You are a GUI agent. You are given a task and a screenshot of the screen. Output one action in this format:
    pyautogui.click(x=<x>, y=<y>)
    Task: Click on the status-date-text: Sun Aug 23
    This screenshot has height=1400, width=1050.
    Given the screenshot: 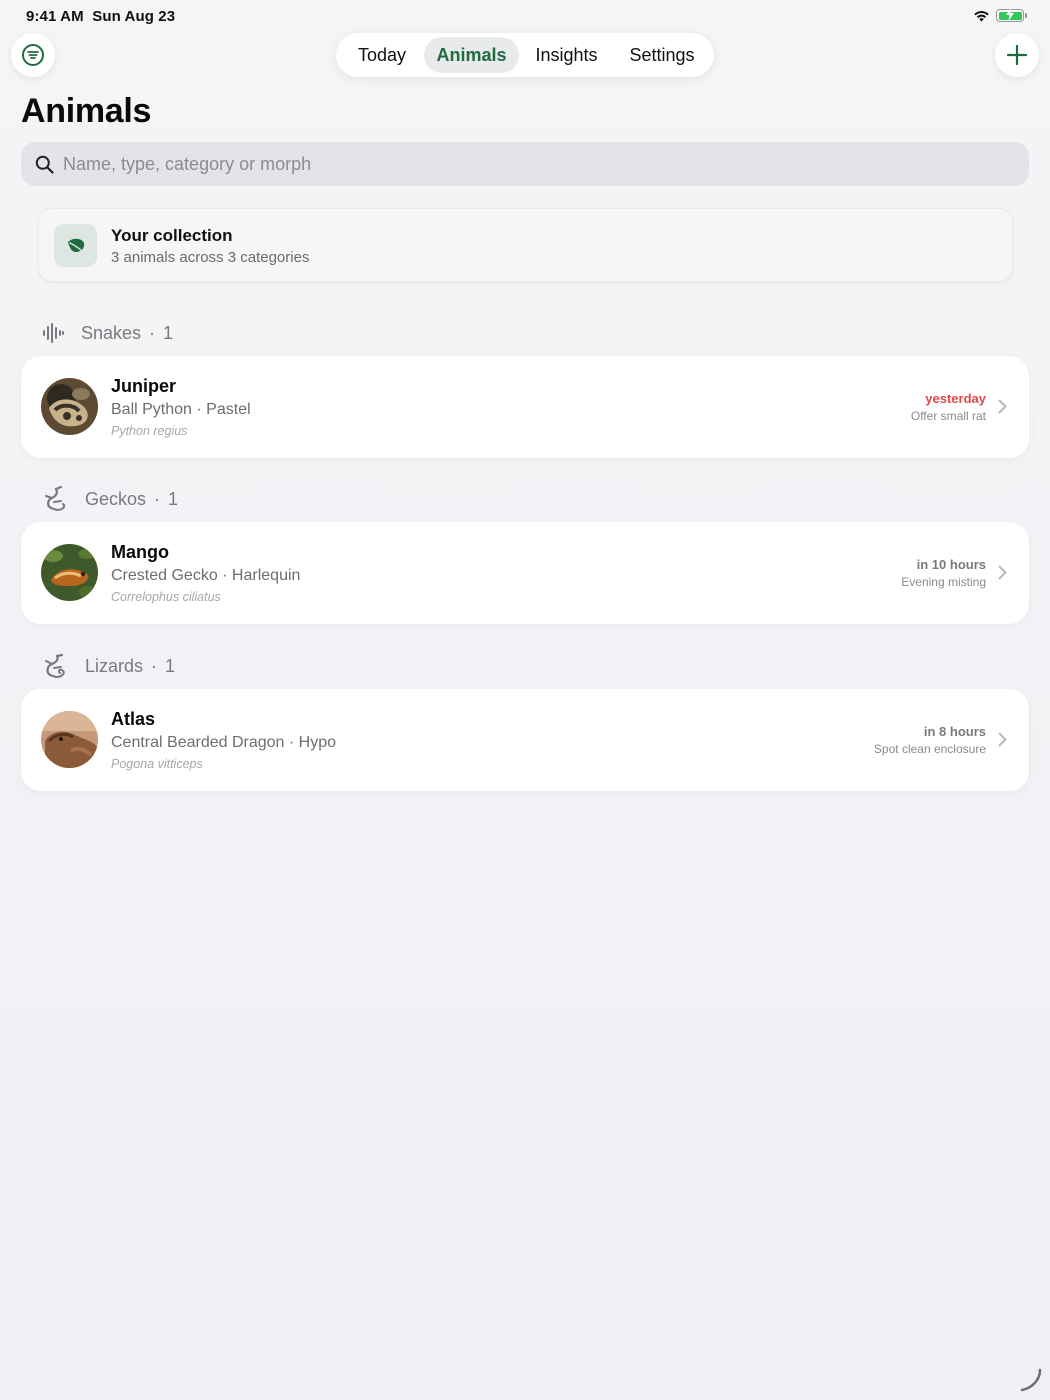 What is the action you would take?
    pyautogui.click(x=134, y=16)
    